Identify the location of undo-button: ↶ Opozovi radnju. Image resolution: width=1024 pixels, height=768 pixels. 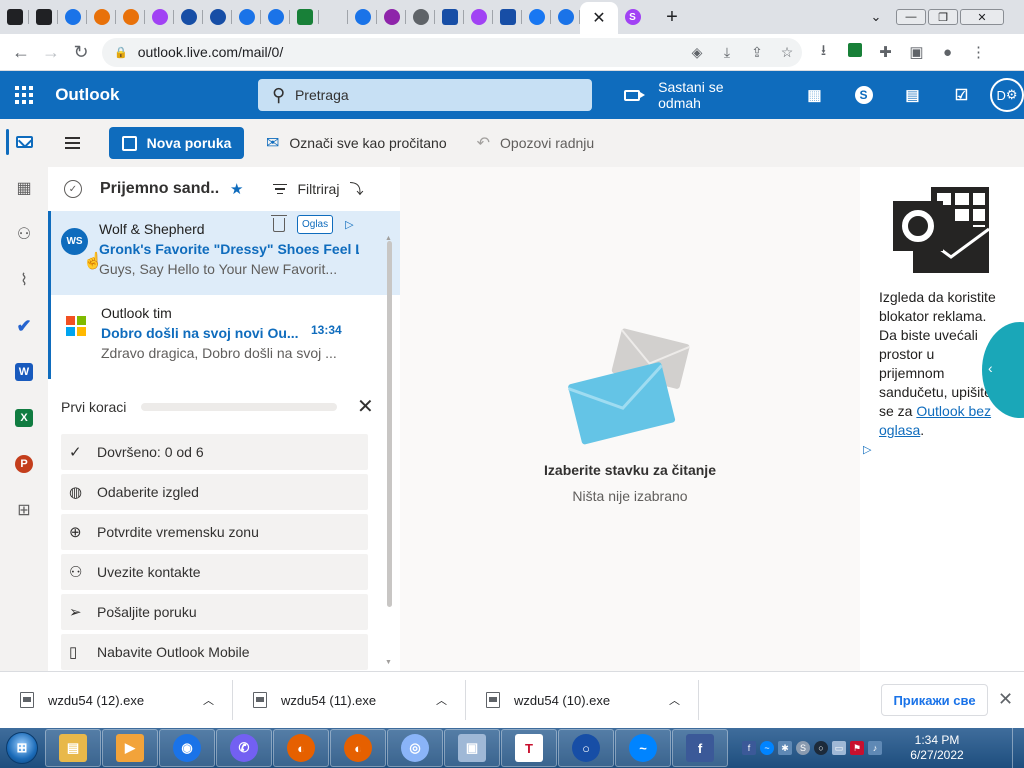
(536, 143).